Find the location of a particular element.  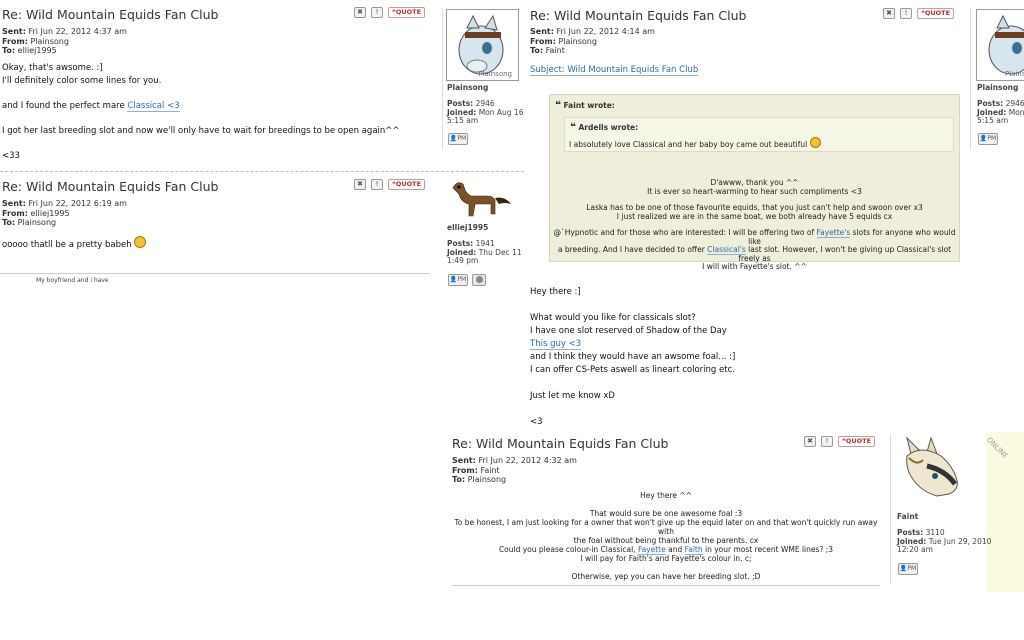

post1-title: Re: Wild Mountain Equids Fan Club is located at coordinates (110, 14).